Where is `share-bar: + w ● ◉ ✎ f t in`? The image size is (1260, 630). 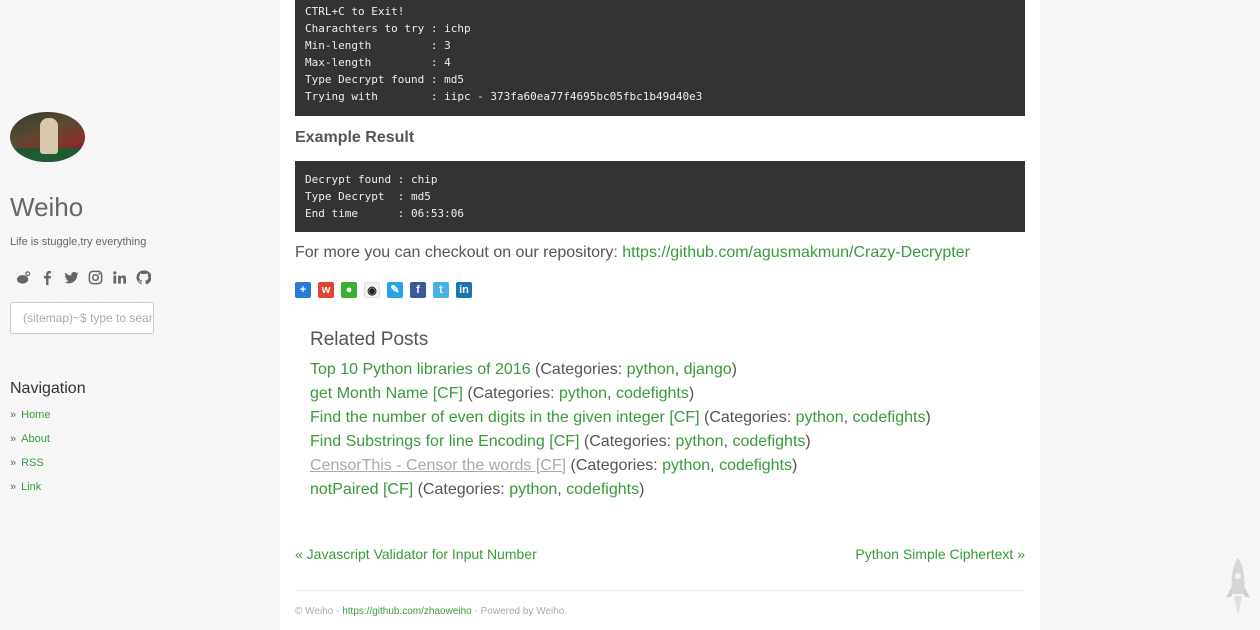
share-bar: + w ● ◉ ✎ f t in is located at coordinates (383, 290).